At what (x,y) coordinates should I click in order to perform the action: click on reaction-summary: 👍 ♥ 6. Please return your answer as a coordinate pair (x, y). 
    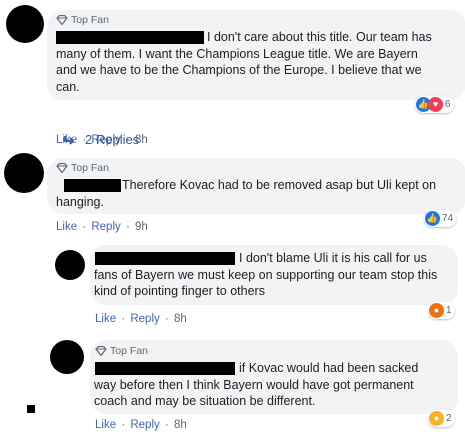
    Looking at the image, I should click on (434, 104).